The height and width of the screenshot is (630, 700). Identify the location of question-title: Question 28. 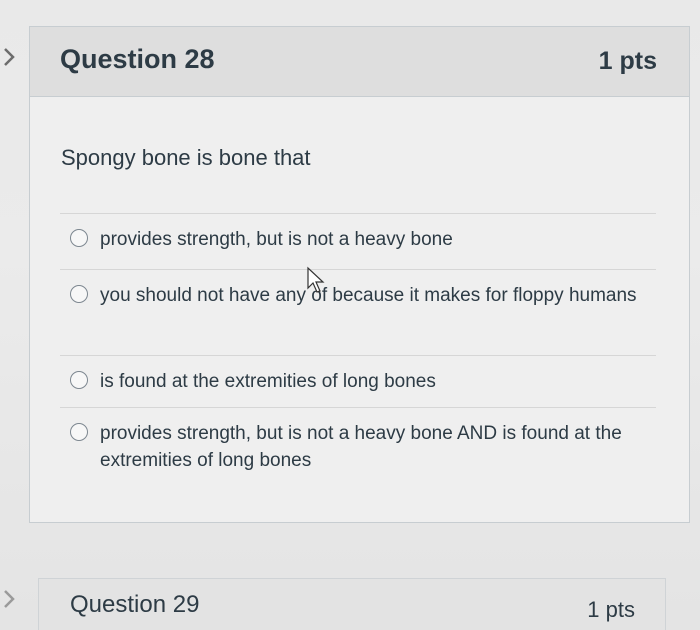
(137, 59).